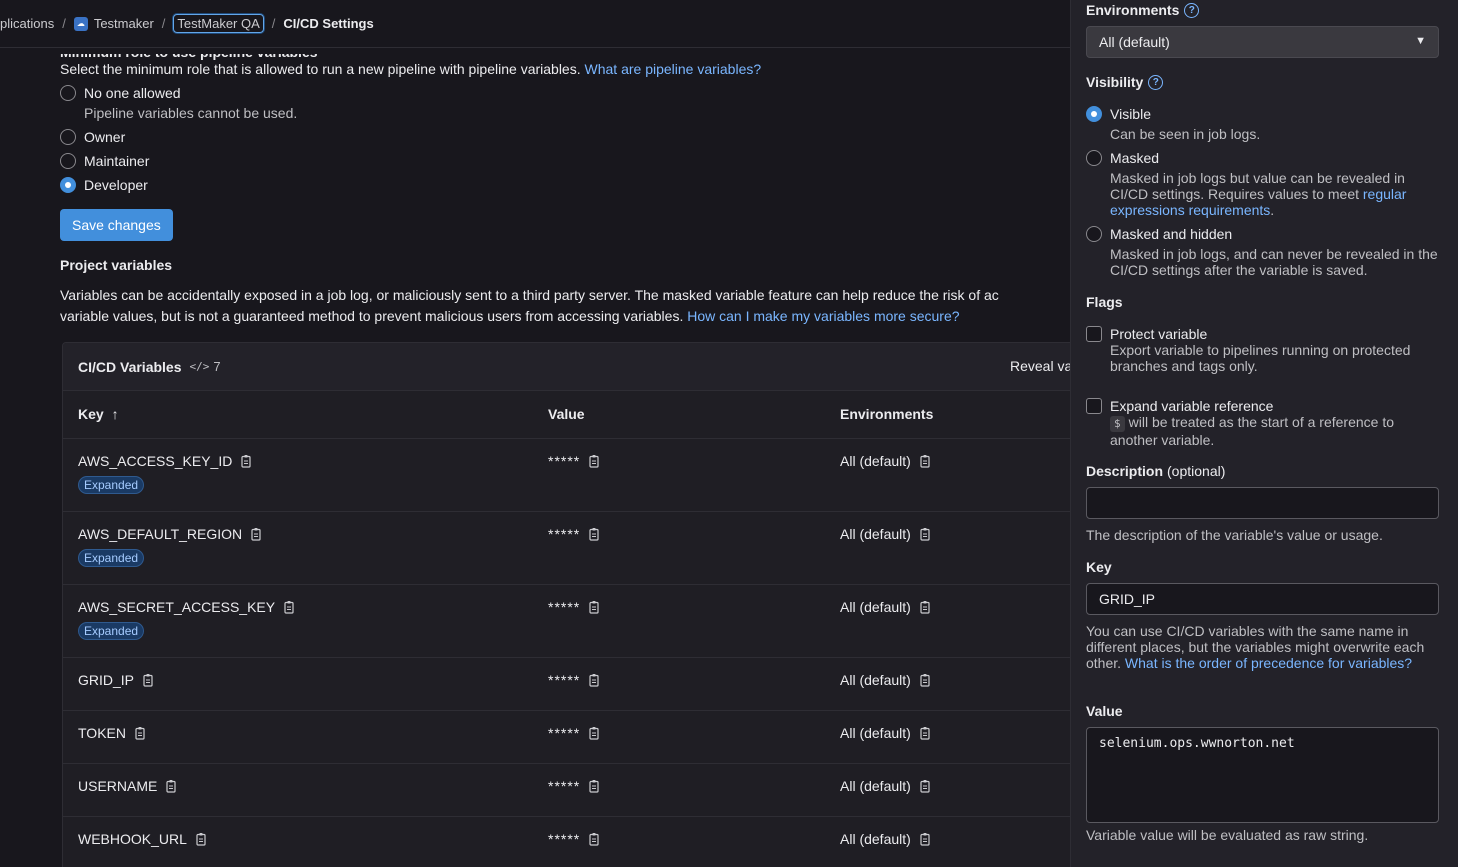 This screenshot has height=867, width=1458. What do you see at coordinates (117, 786) in the screenshot?
I see `variable-key: USERNAME` at bounding box center [117, 786].